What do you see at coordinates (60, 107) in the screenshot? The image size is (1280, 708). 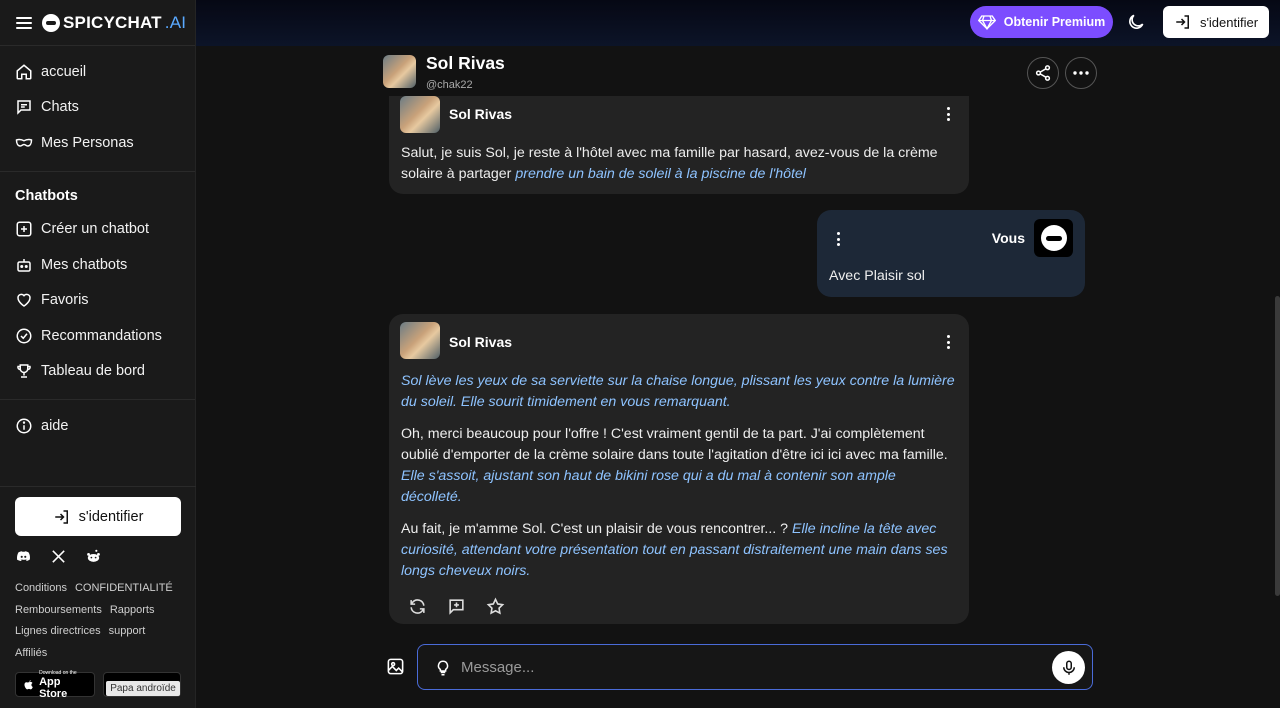 I see `sidebar-item-label: Chats` at bounding box center [60, 107].